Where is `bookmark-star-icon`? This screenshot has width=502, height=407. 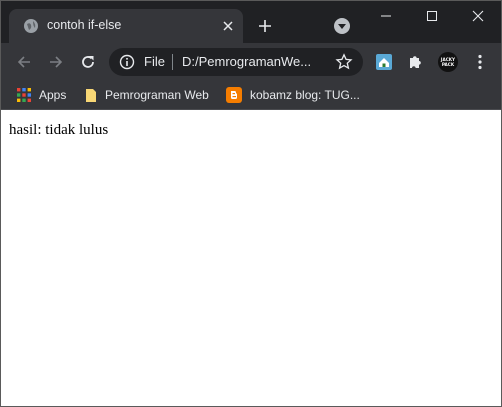
bookmark-star-icon is located at coordinates (344, 62).